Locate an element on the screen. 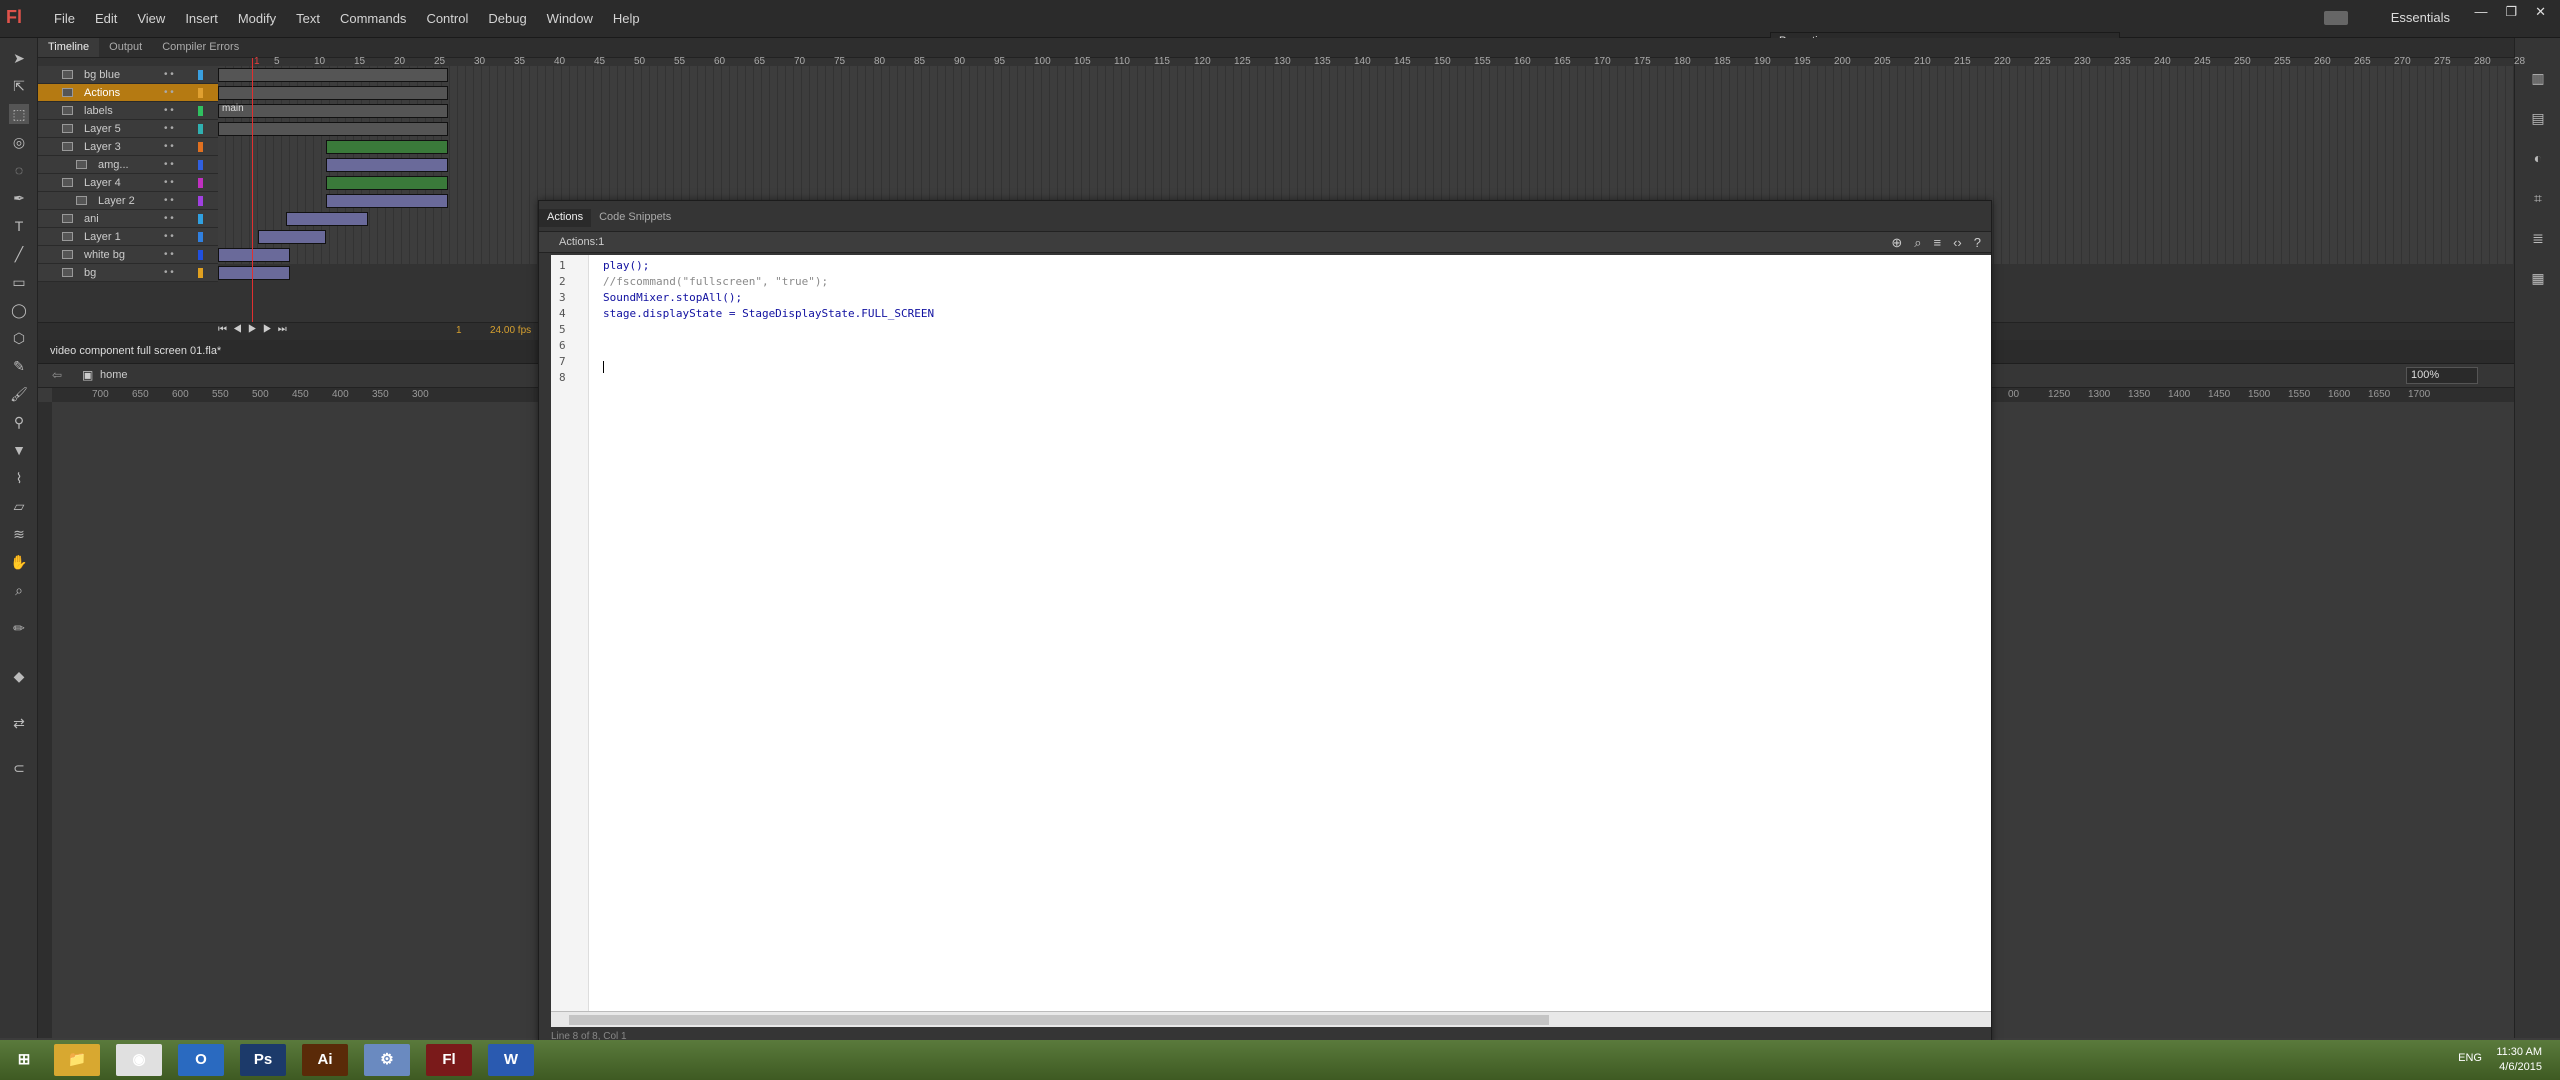 The height and width of the screenshot is (1080, 2560). taskbar-illustrator-icon: Ai is located at coordinates (325, 1060).